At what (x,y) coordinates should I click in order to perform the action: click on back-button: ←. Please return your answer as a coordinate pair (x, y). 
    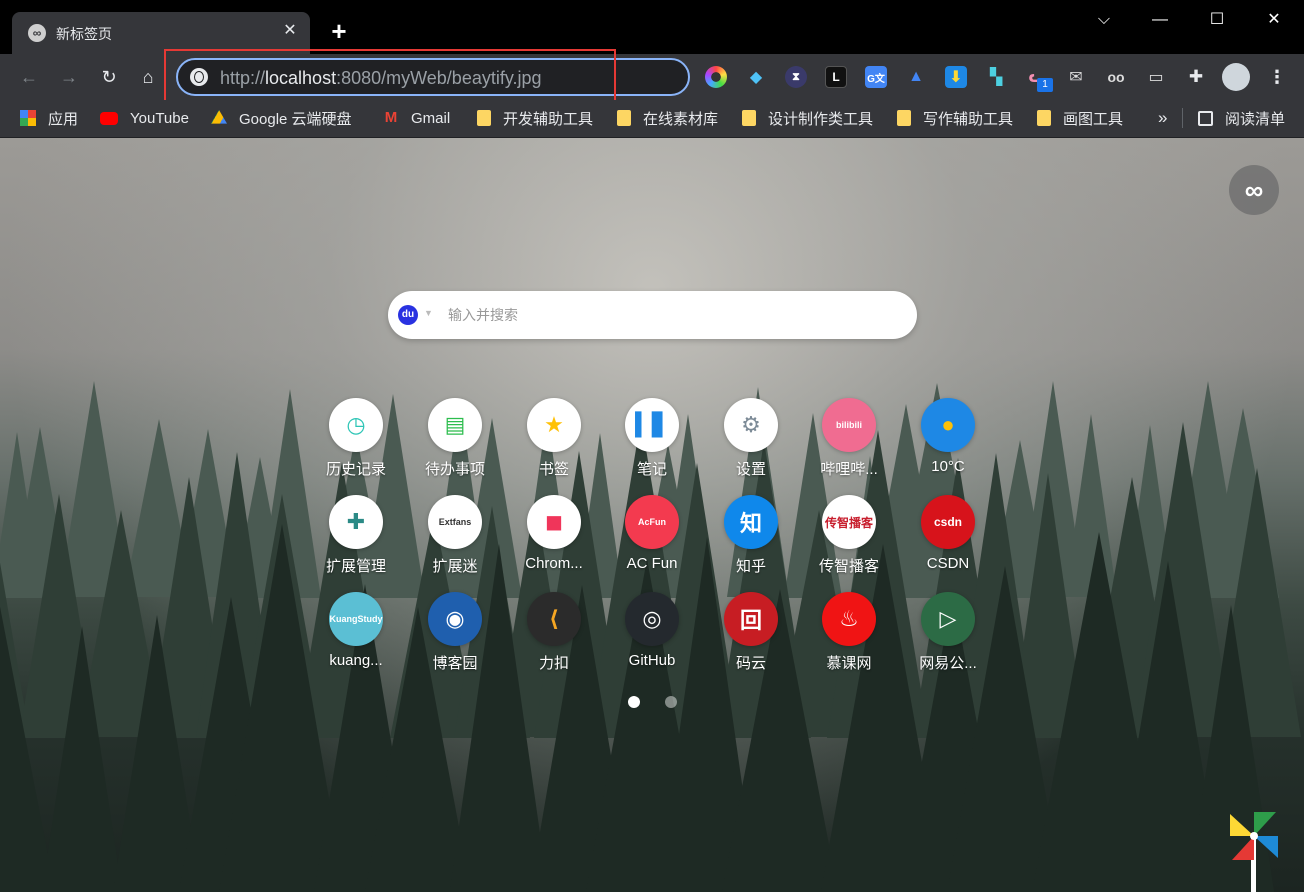
    Looking at the image, I should click on (29, 77).